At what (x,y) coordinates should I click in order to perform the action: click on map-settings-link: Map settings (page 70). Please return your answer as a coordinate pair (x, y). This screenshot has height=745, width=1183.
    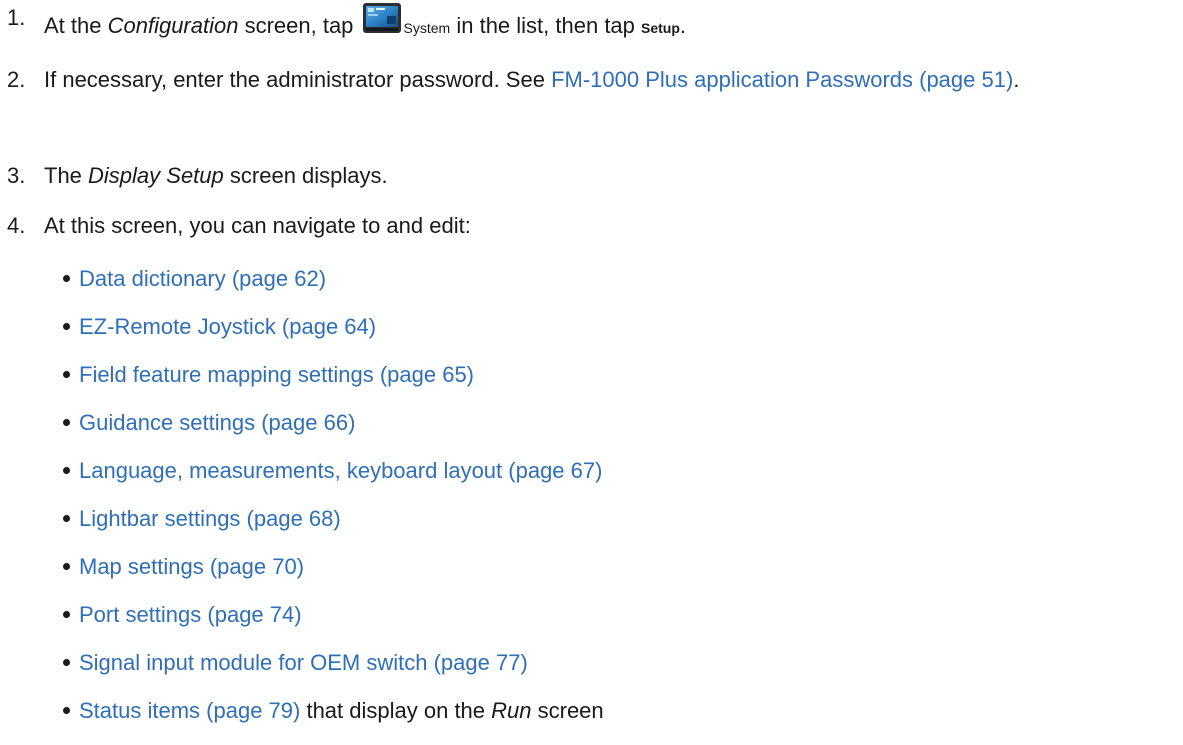
    Looking at the image, I should click on (191, 566).